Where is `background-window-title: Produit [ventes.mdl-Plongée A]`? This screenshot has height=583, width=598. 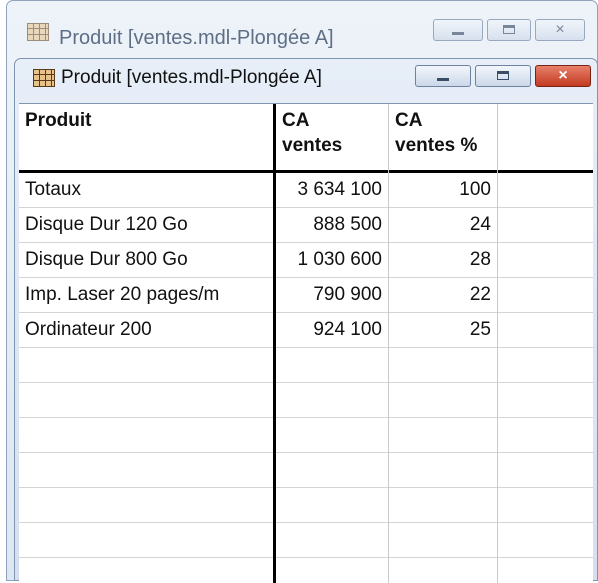
background-window-title: Produit [ventes.mdl-Plongée A] is located at coordinates (196, 38).